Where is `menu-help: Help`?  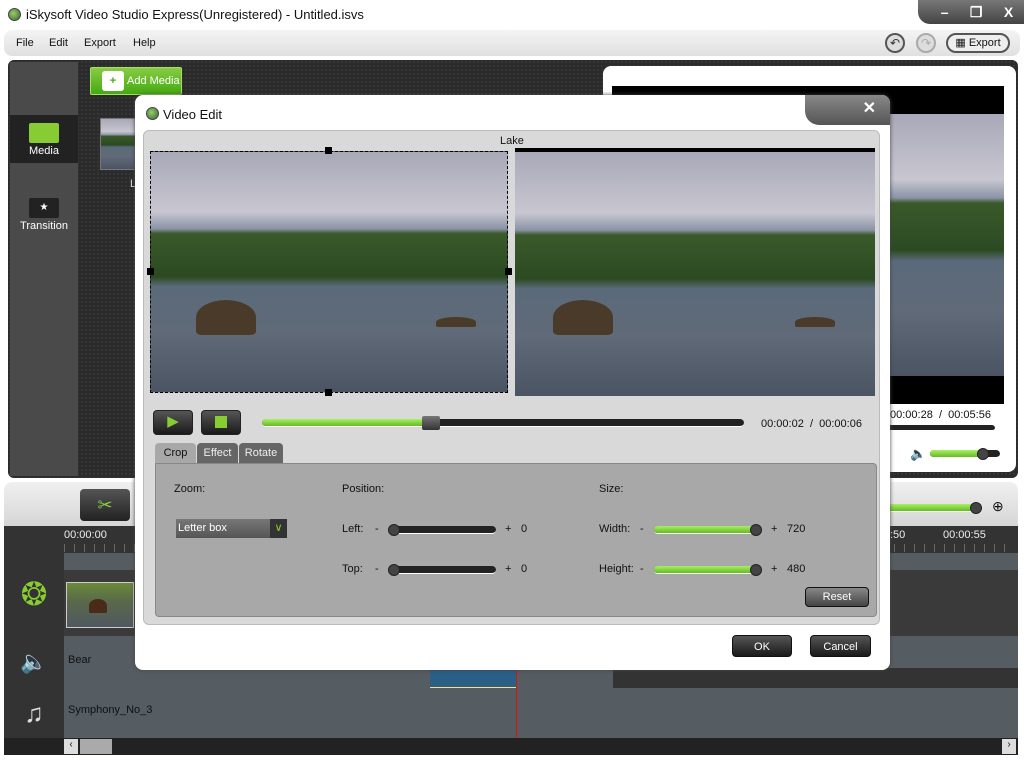 menu-help: Help is located at coordinates (144, 43).